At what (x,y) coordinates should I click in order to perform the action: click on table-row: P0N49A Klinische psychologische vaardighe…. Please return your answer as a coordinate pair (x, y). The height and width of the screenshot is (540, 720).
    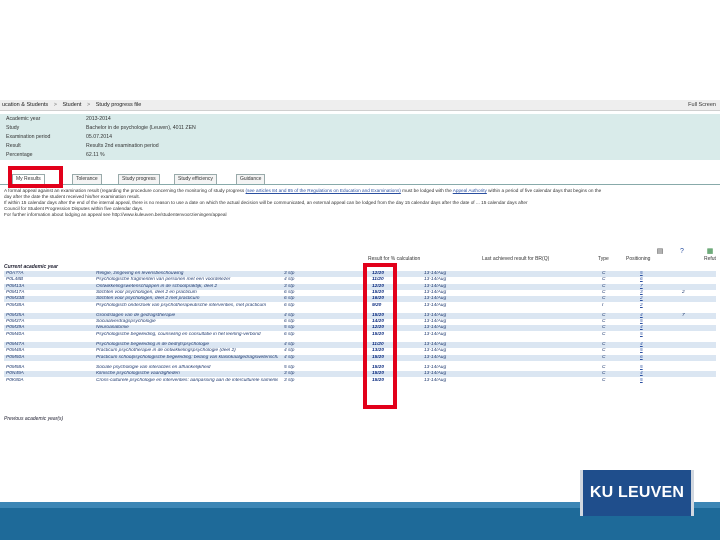
    Looking at the image, I should click on (360, 374).